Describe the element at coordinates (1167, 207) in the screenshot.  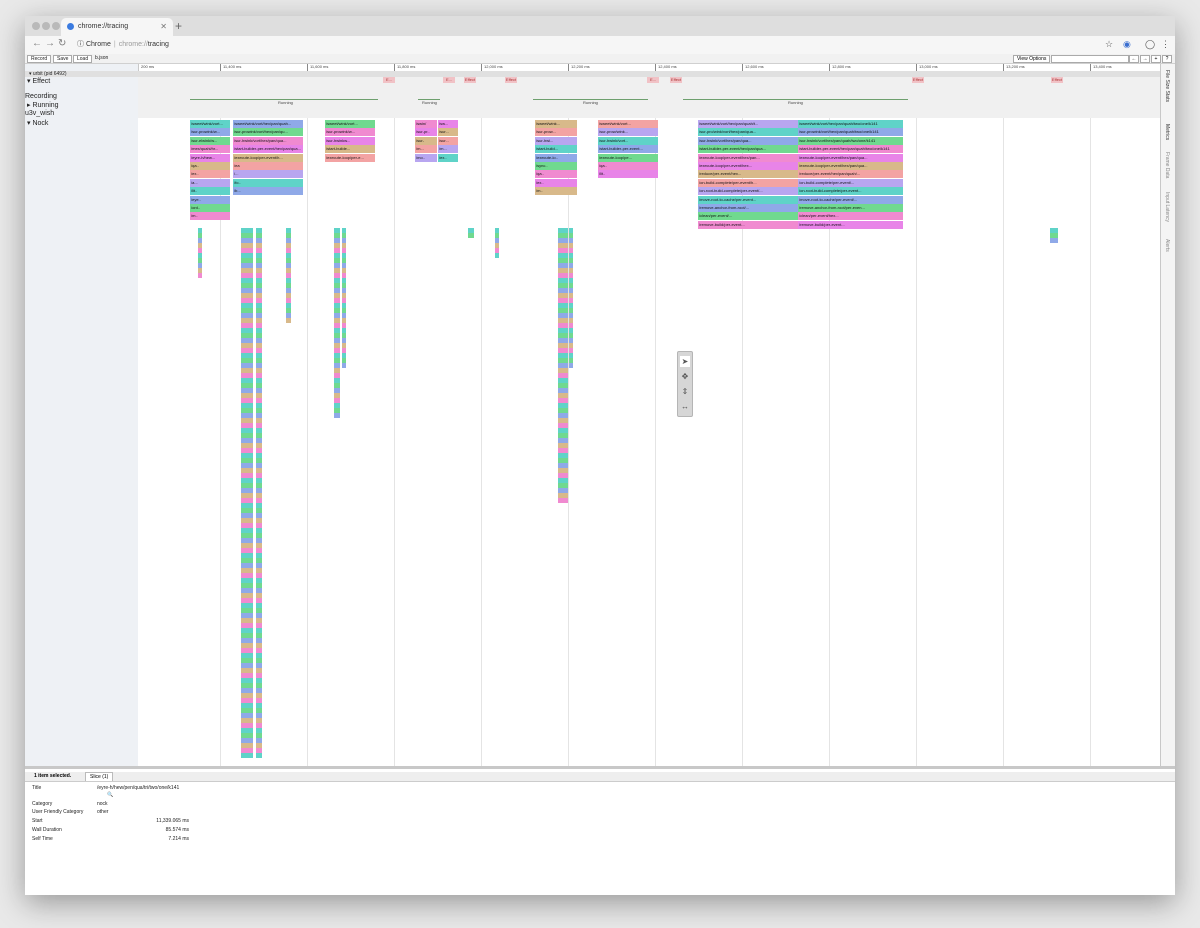
I see `tab-input-latency: Input Latency` at that location.